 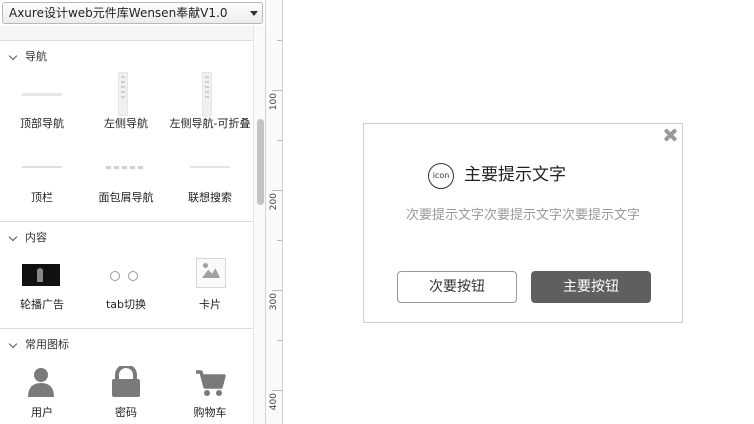 What do you see at coordinates (210, 123) in the screenshot?
I see `widget-label: 左侧导航-可折叠` at bounding box center [210, 123].